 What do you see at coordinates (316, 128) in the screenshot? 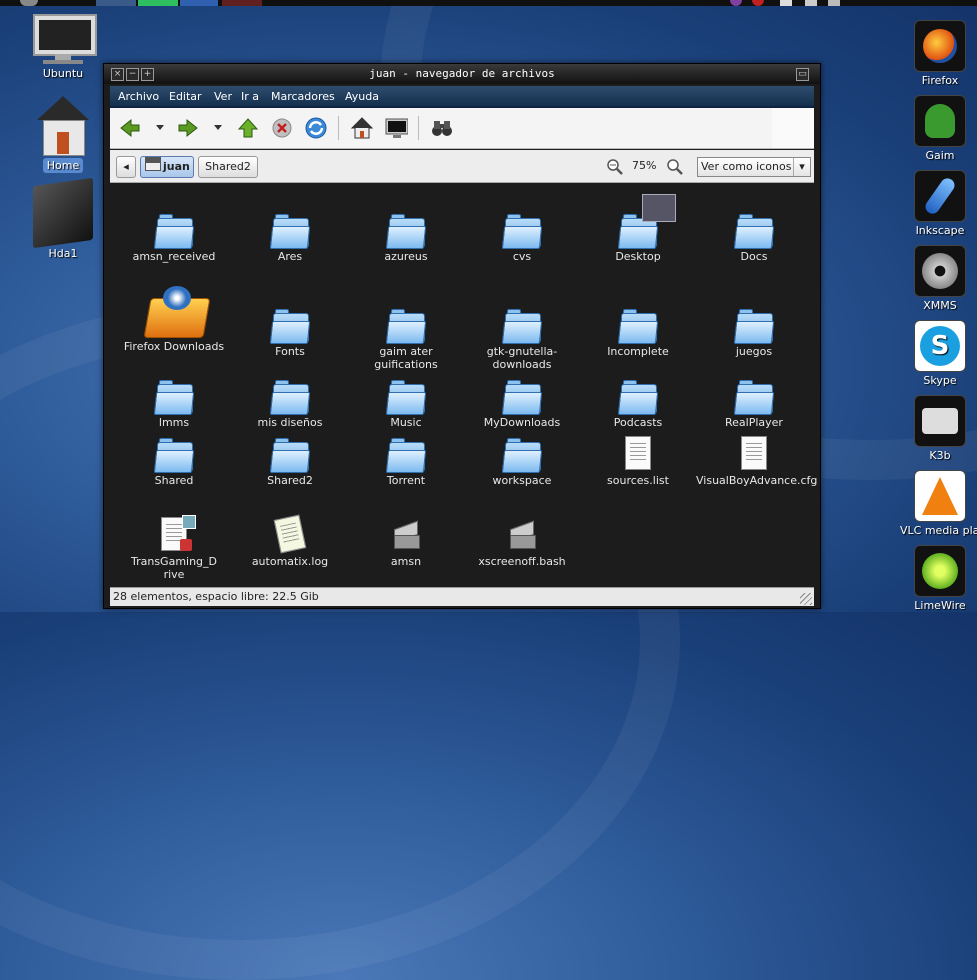
I see `reload-button` at bounding box center [316, 128].